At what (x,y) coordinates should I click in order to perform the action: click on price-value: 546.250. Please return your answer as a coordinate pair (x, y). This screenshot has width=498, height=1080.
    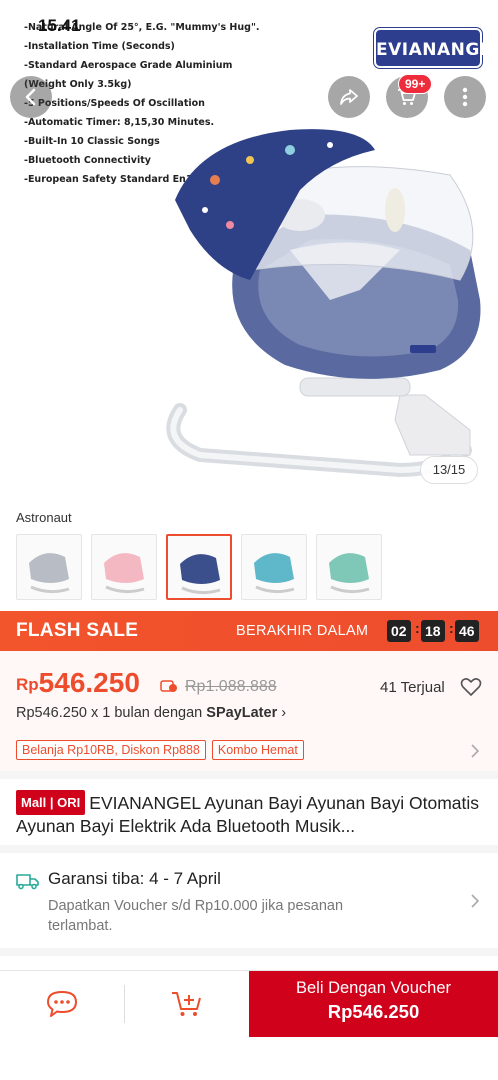
    Looking at the image, I should click on (89, 682).